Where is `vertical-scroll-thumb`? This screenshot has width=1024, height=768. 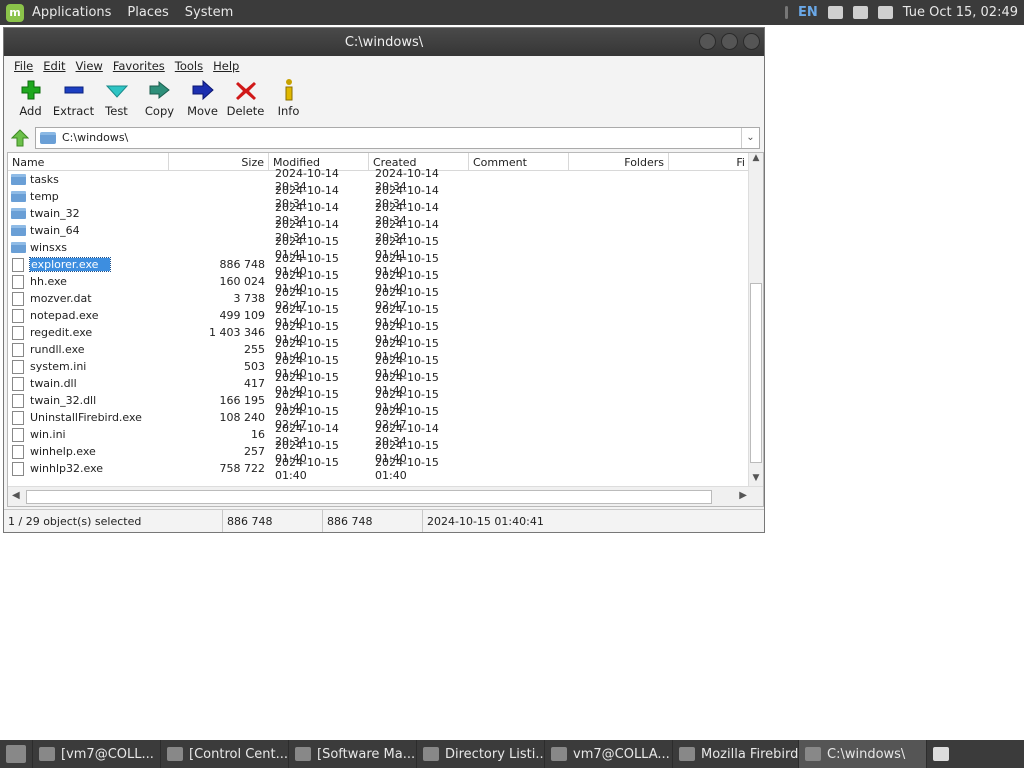
vertical-scroll-thumb is located at coordinates (756, 373).